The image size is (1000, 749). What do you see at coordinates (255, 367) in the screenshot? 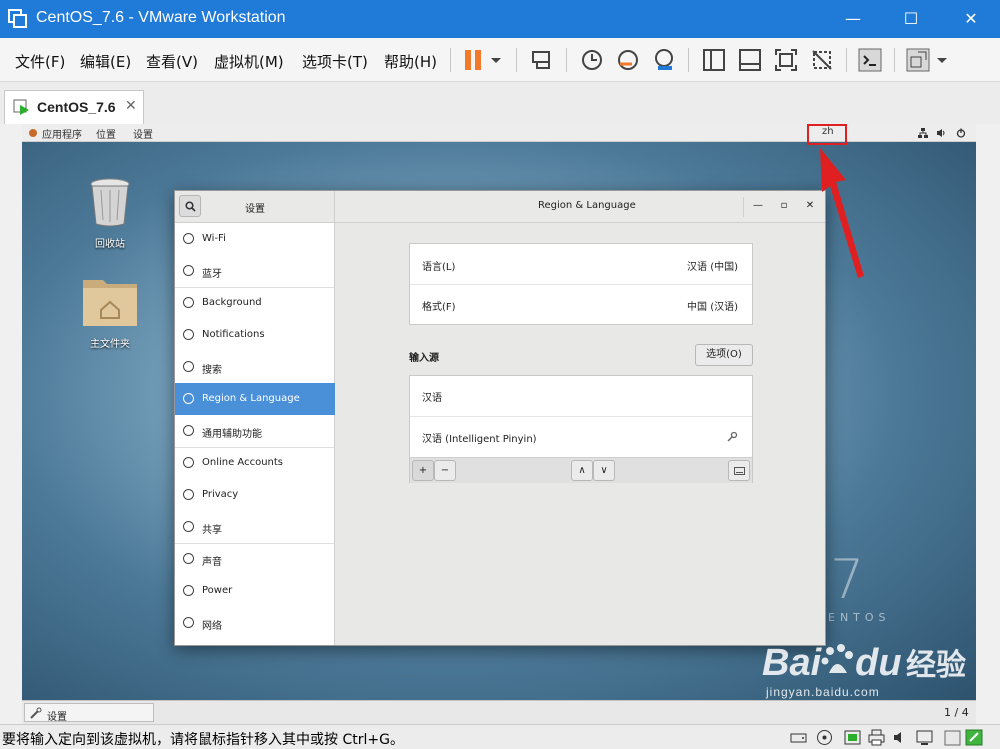
I see `sidebar-item: 搜索` at bounding box center [255, 367].